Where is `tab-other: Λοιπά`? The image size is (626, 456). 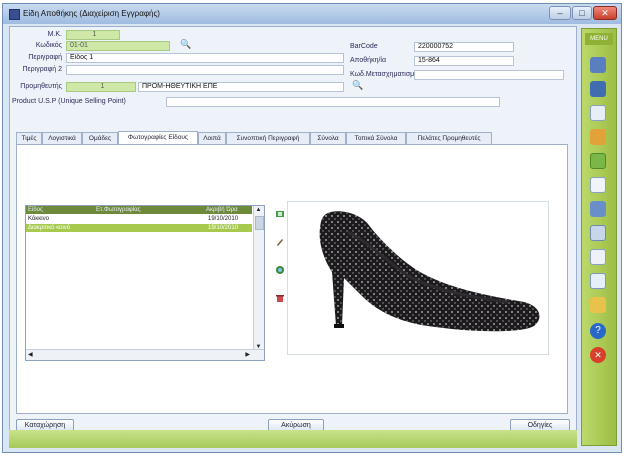 tab-other: Λοιπά is located at coordinates (212, 138).